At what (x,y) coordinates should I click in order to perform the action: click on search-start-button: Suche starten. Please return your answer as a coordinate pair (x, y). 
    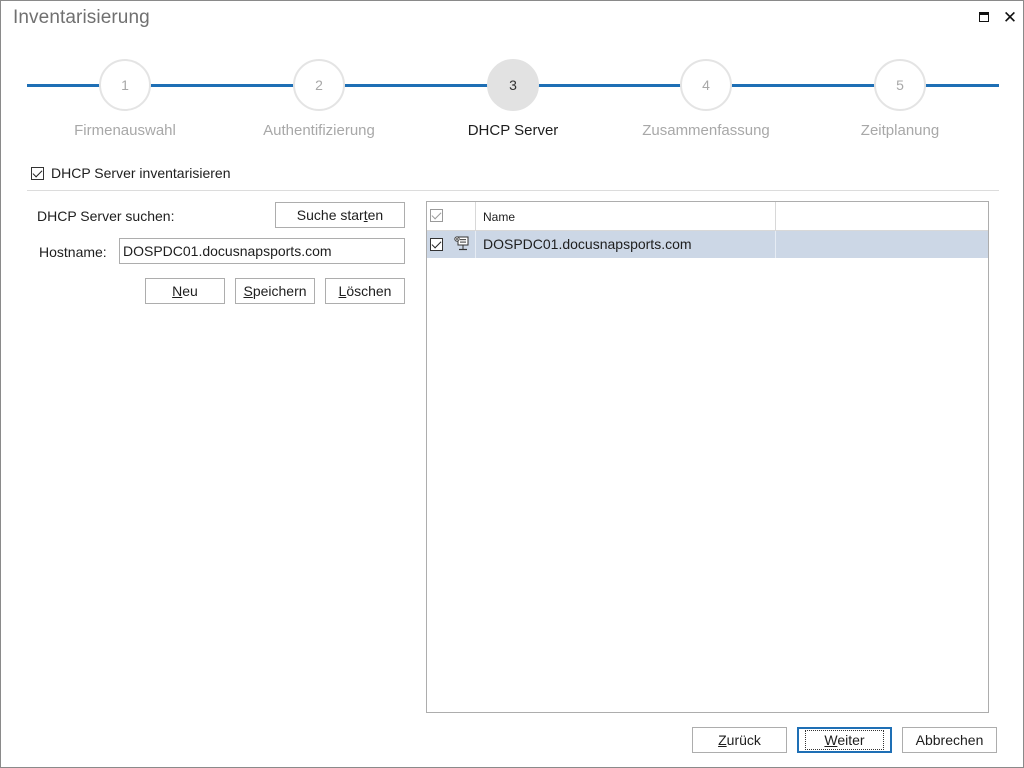
    Looking at the image, I should click on (340, 215).